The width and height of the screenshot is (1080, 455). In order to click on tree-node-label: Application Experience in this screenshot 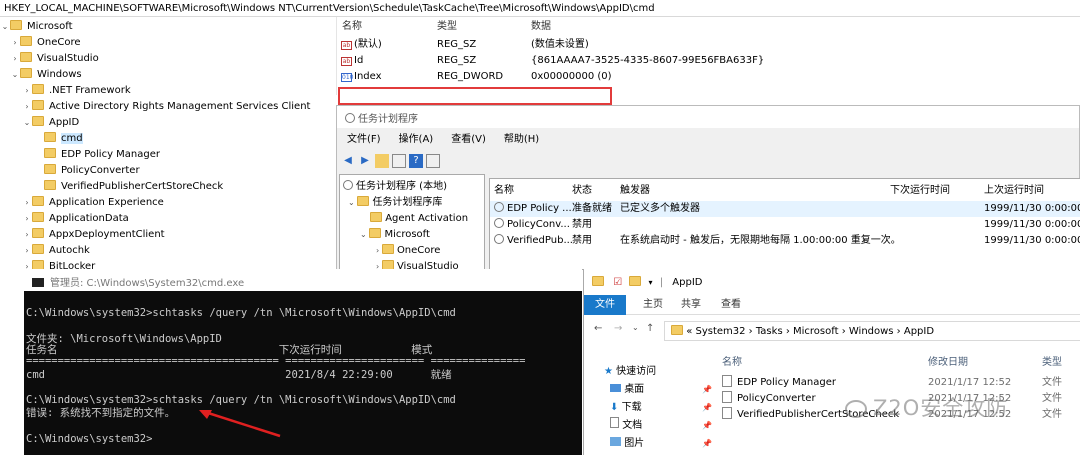, I will do `click(106, 202)`.